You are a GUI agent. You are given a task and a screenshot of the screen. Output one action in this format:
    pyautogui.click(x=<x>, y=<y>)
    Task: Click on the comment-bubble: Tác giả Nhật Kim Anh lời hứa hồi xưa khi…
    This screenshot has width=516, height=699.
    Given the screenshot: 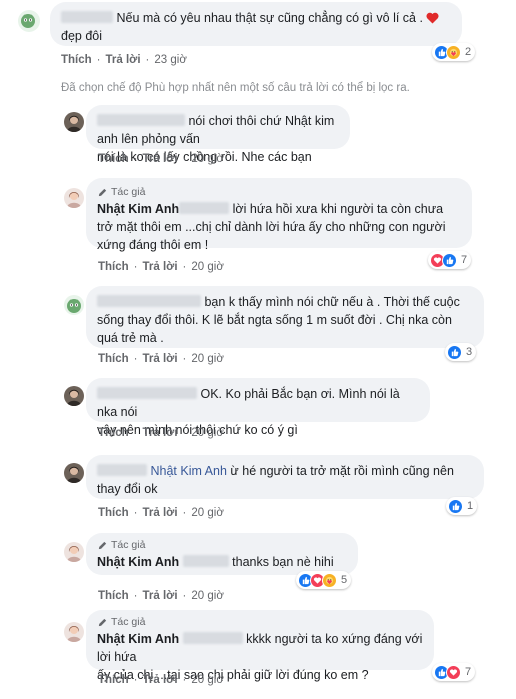 What is the action you would take?
    pyautogui.click(x=279, y=215)
    